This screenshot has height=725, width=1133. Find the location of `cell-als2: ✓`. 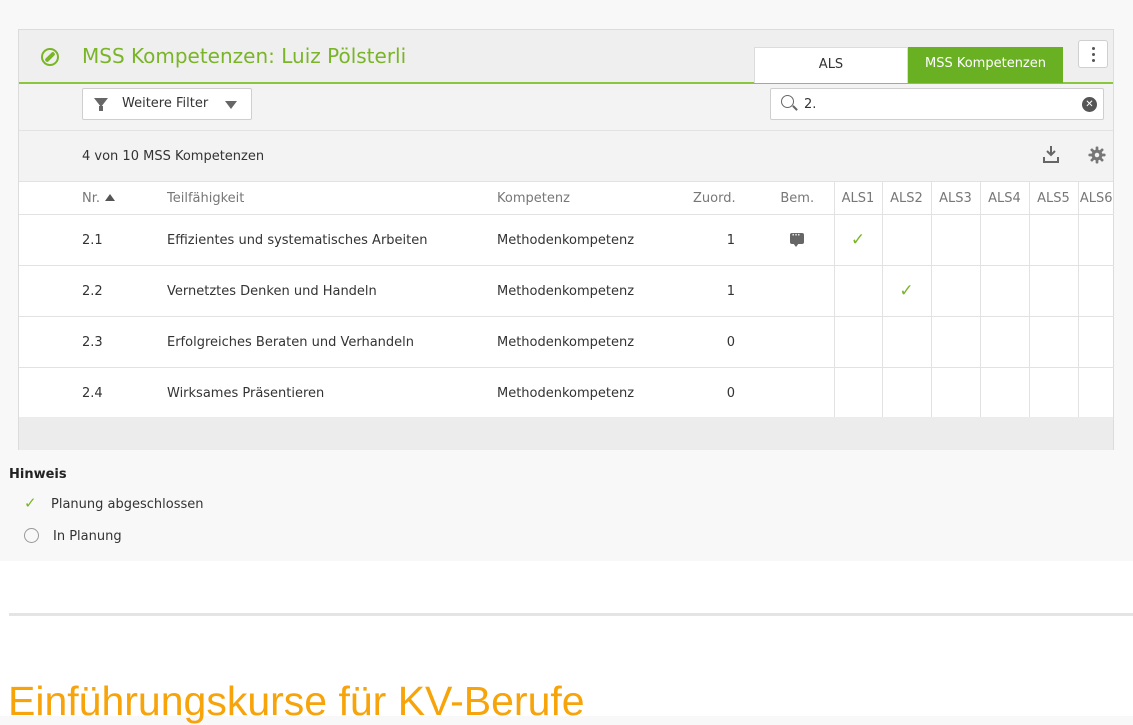

cell-als2: ✓ is located at coordinates (906, 291).